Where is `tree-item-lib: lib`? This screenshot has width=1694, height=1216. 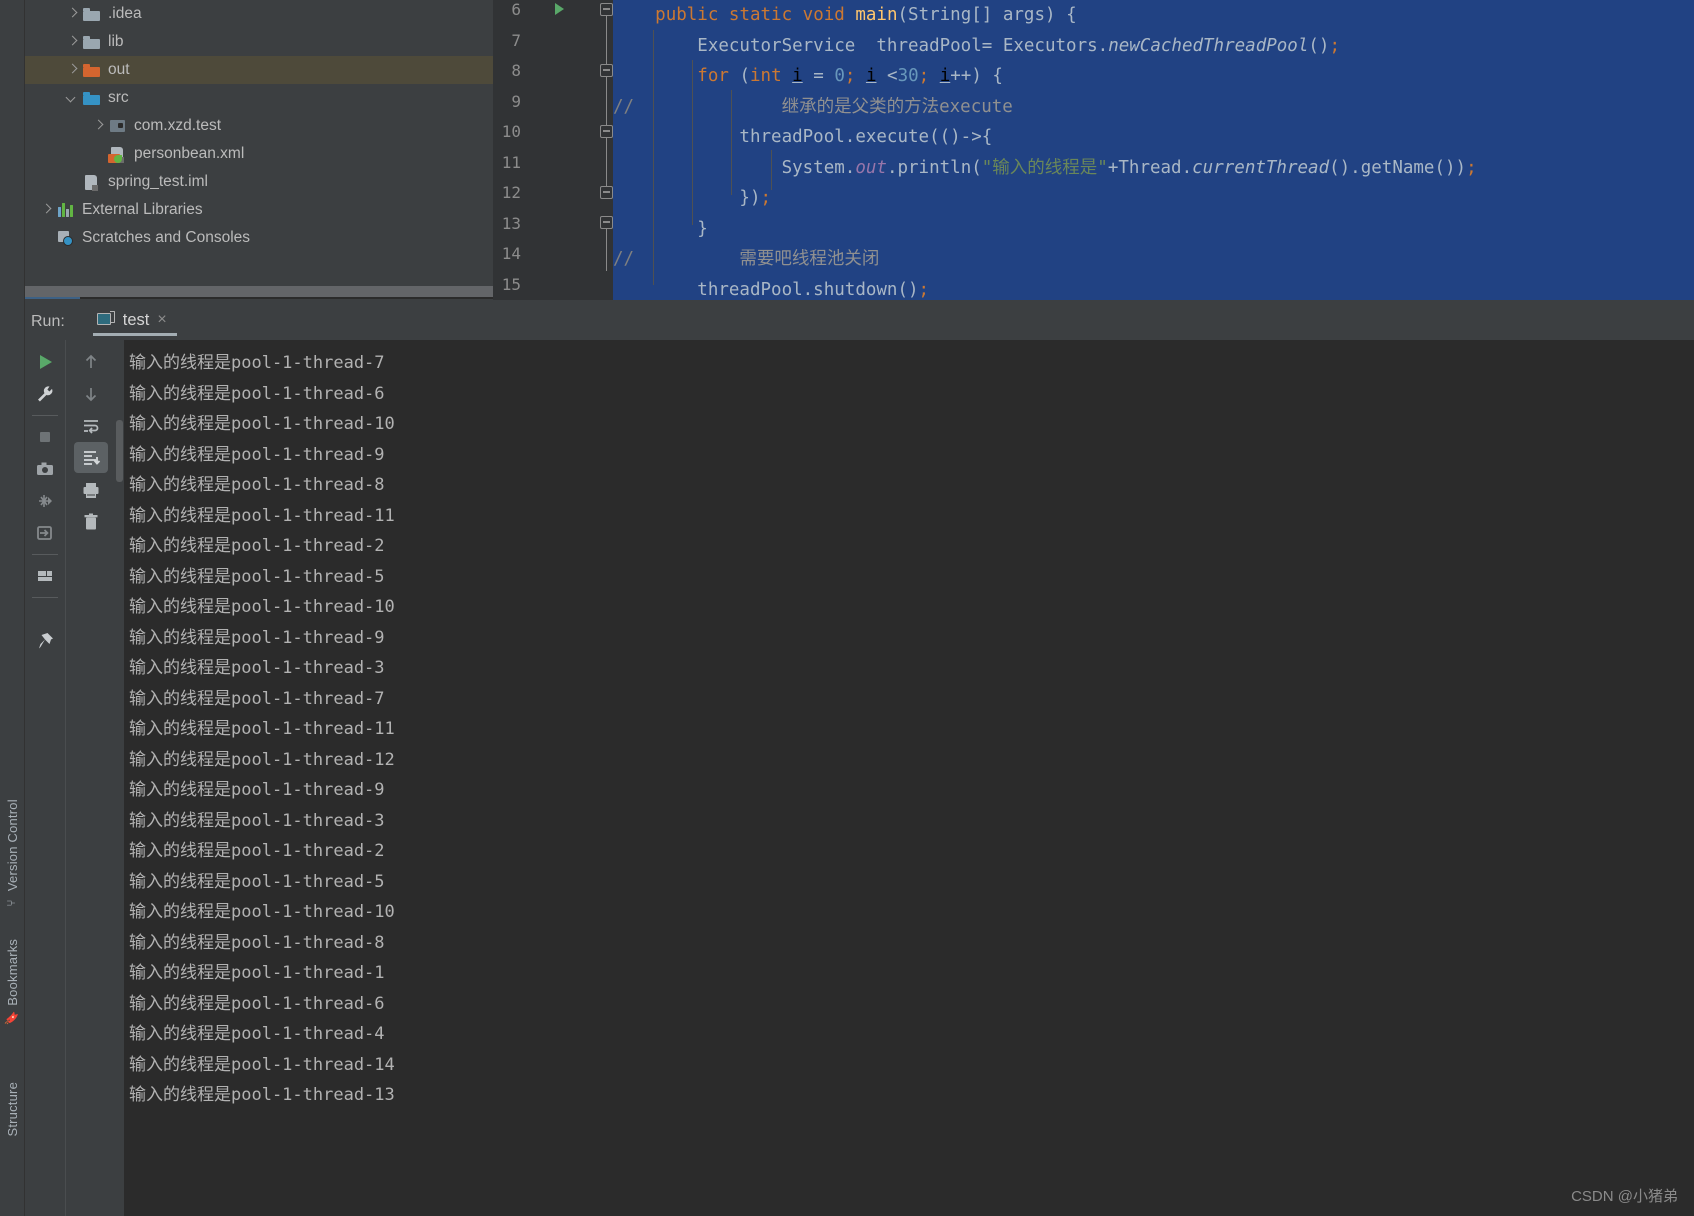 tree-item-lib: lib is located at coordinates (259, 42).